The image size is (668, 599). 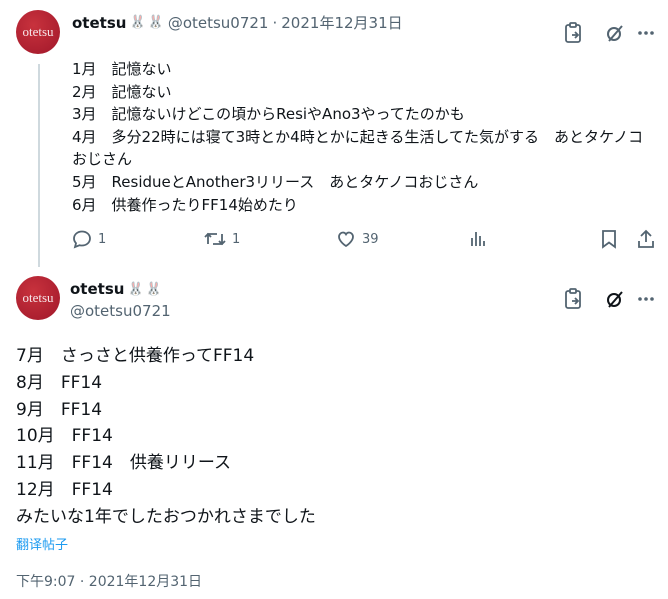 I want to click on action-bar: 1 1 39, so click(x=367, y=240).